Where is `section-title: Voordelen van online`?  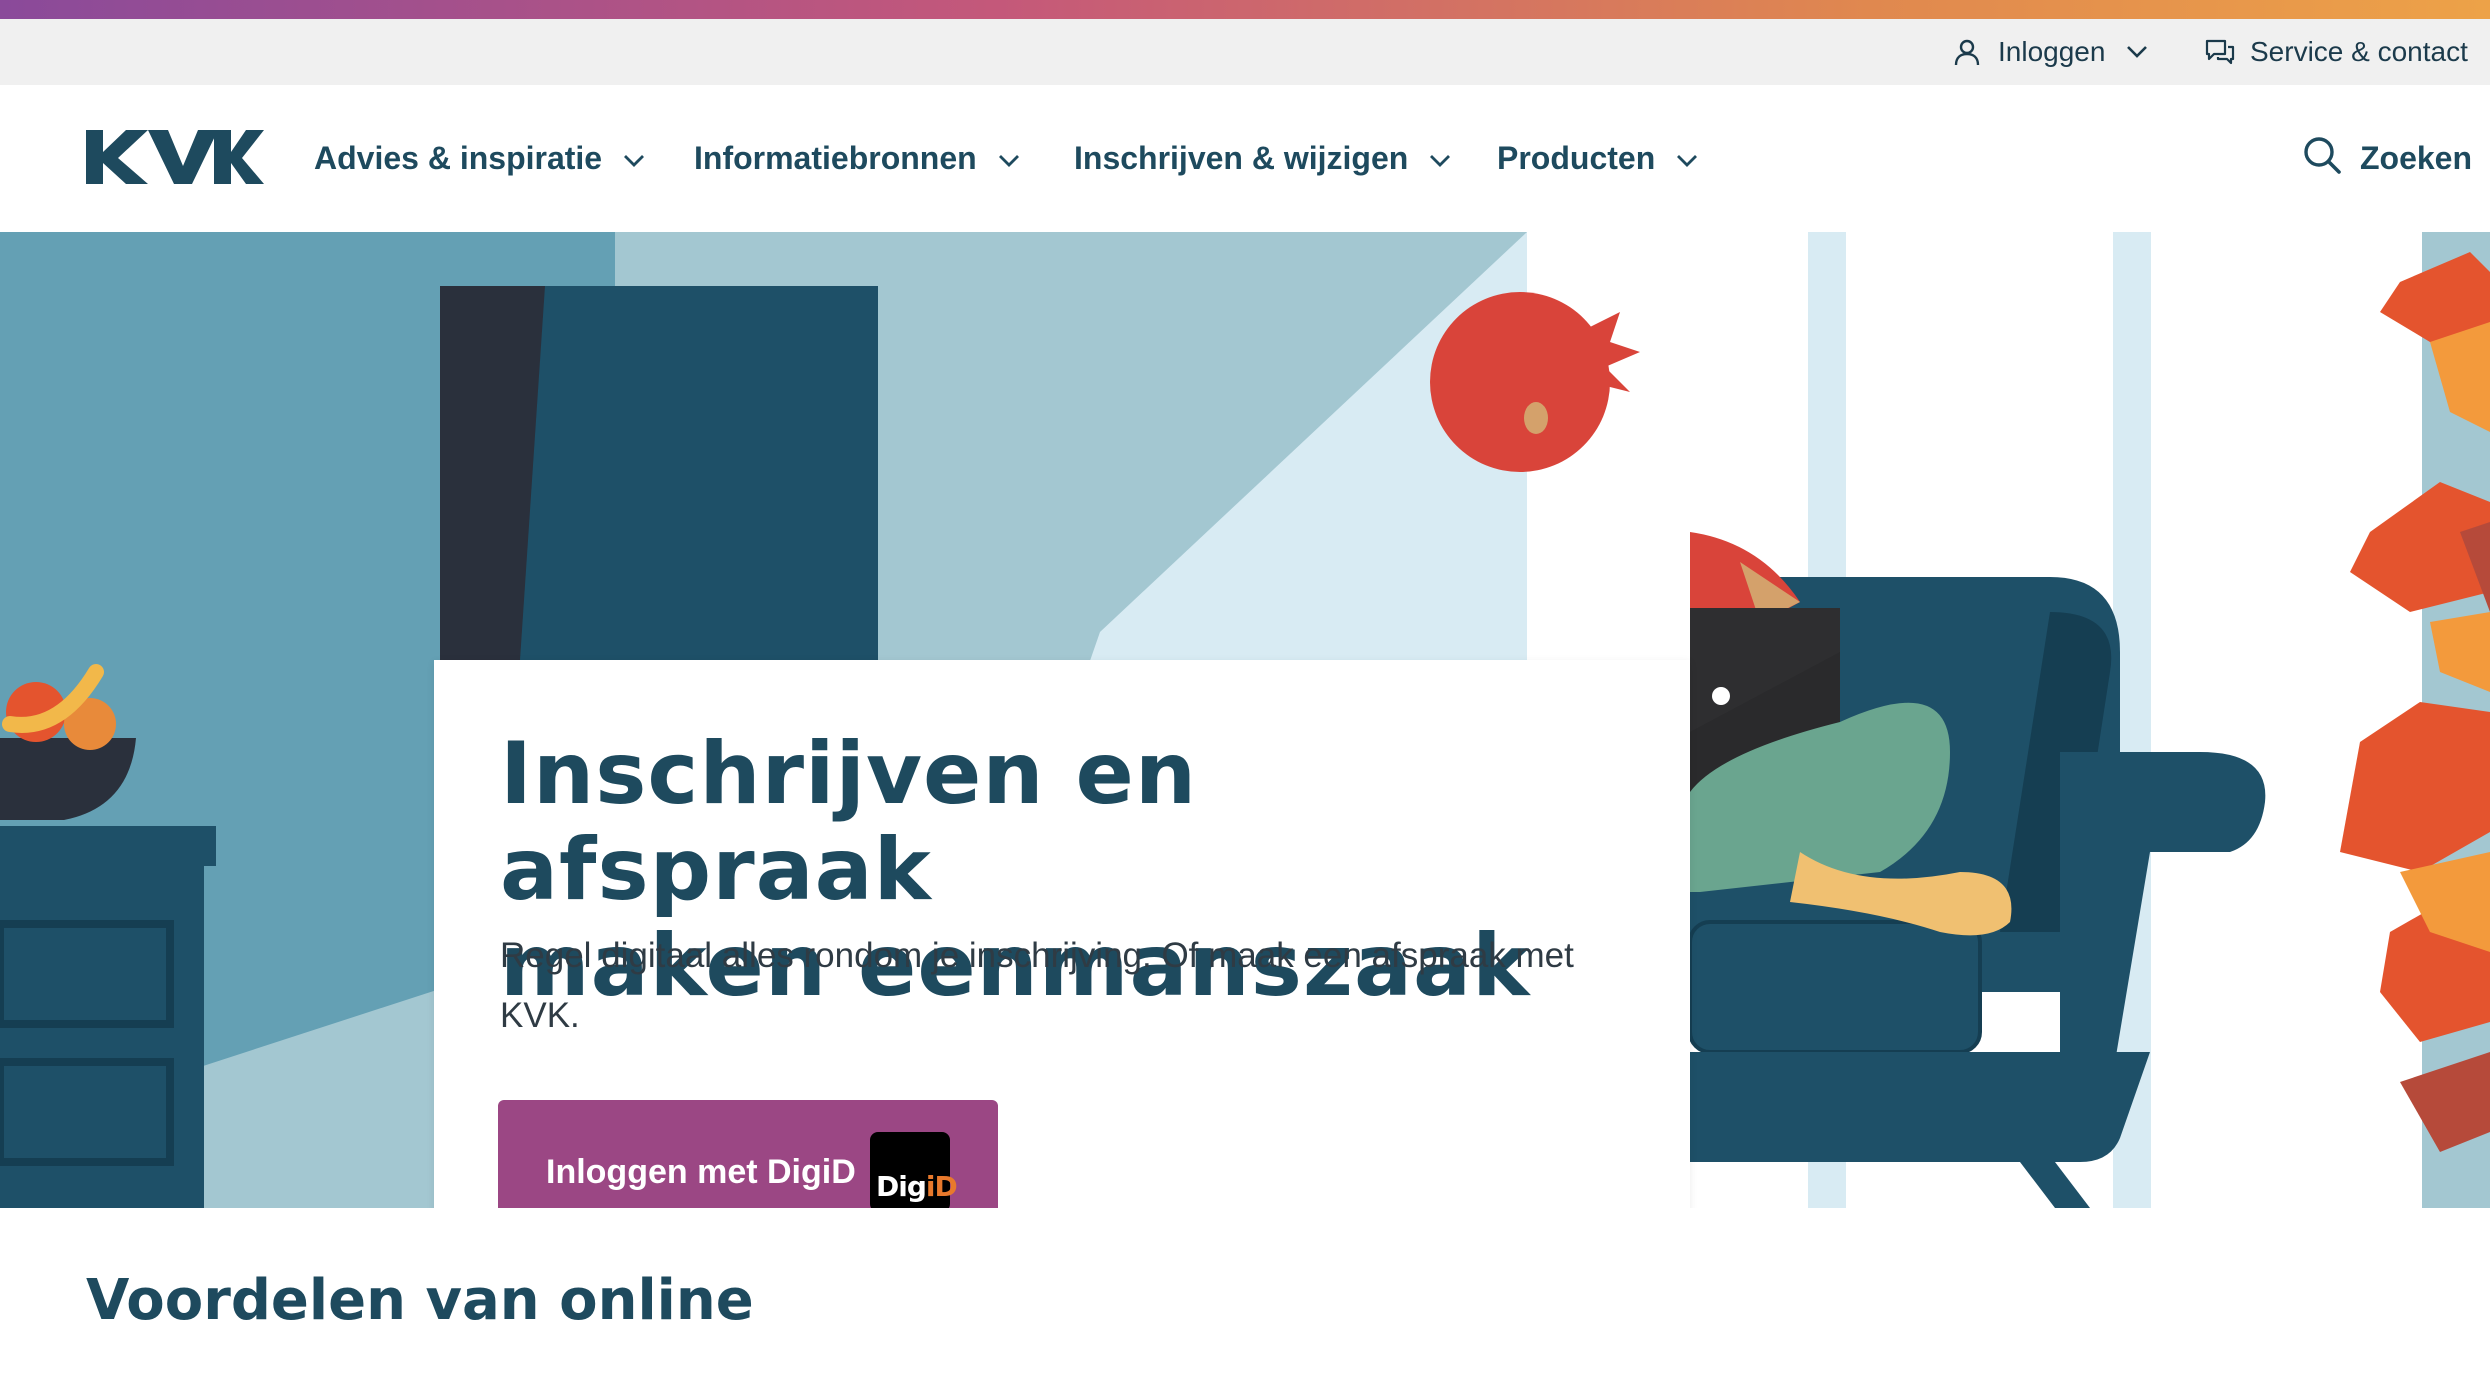
section-title: Voordelen van online is located at coordinates (420, 1300).